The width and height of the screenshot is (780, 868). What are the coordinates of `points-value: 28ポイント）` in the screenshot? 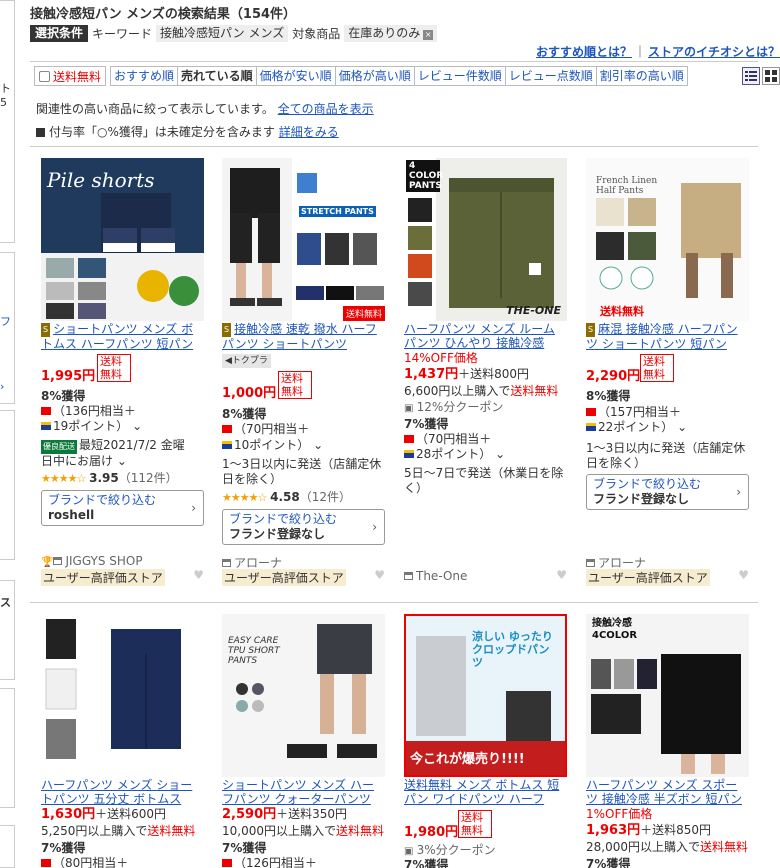 It's located at (454, 454).